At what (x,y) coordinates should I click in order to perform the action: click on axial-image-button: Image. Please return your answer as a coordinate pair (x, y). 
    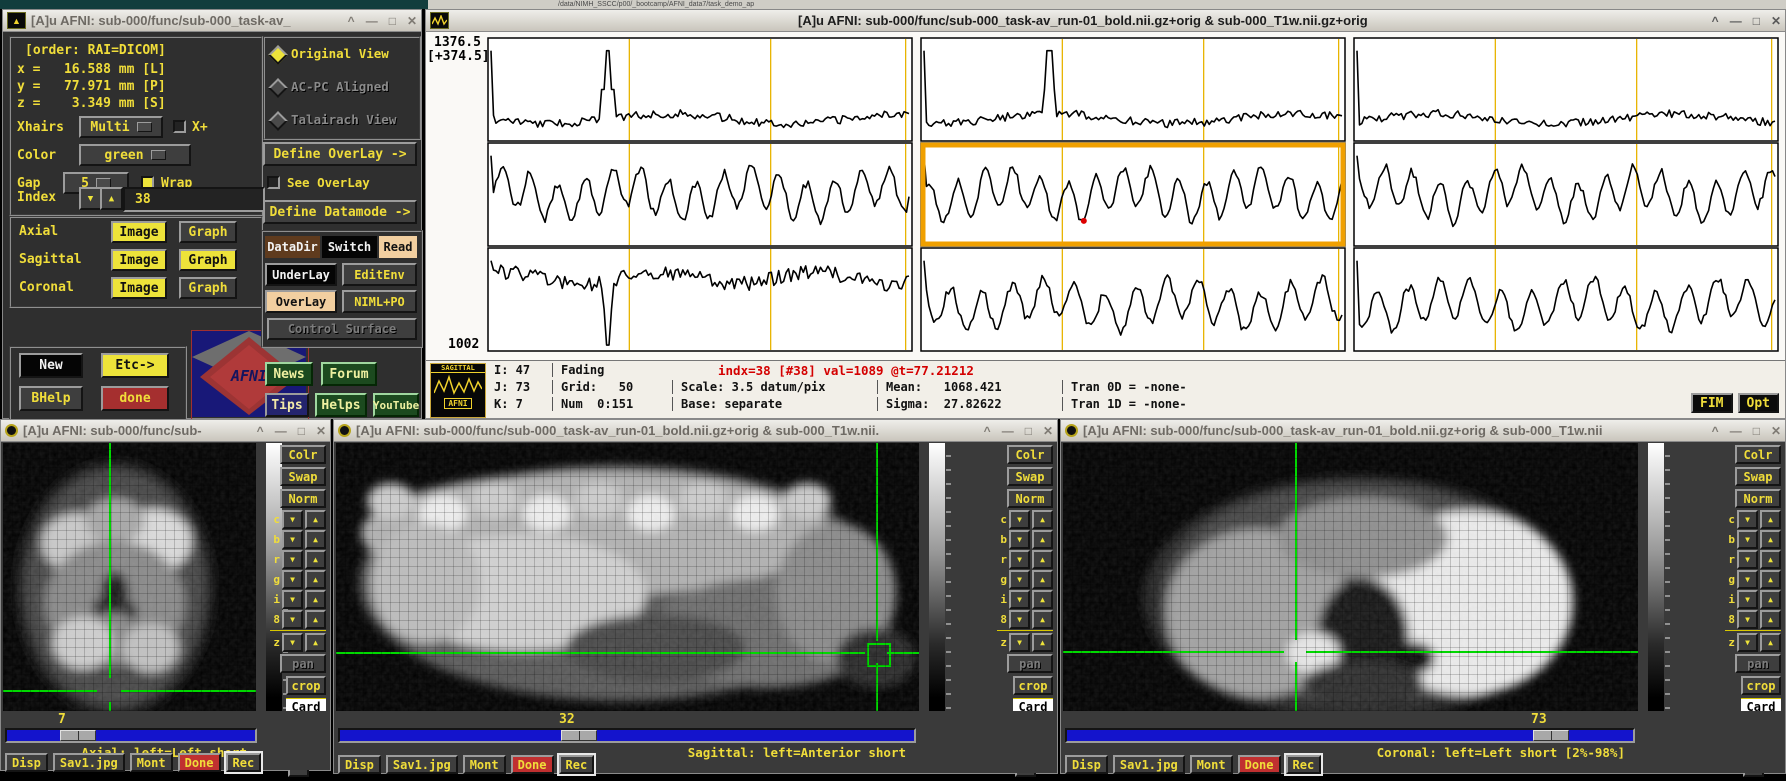
    Looking at the image, I should click on (139, 232).